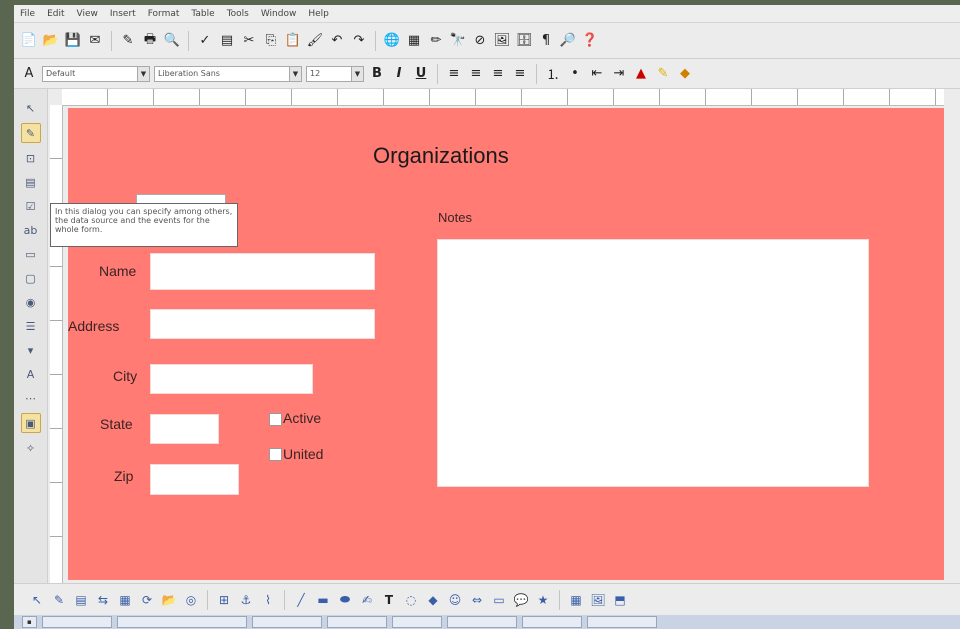  What do you see at coordinates (436, 41) in the screenshot?
I see `show-draw-functions-icon: ✏` at bounding box center [436, 41].